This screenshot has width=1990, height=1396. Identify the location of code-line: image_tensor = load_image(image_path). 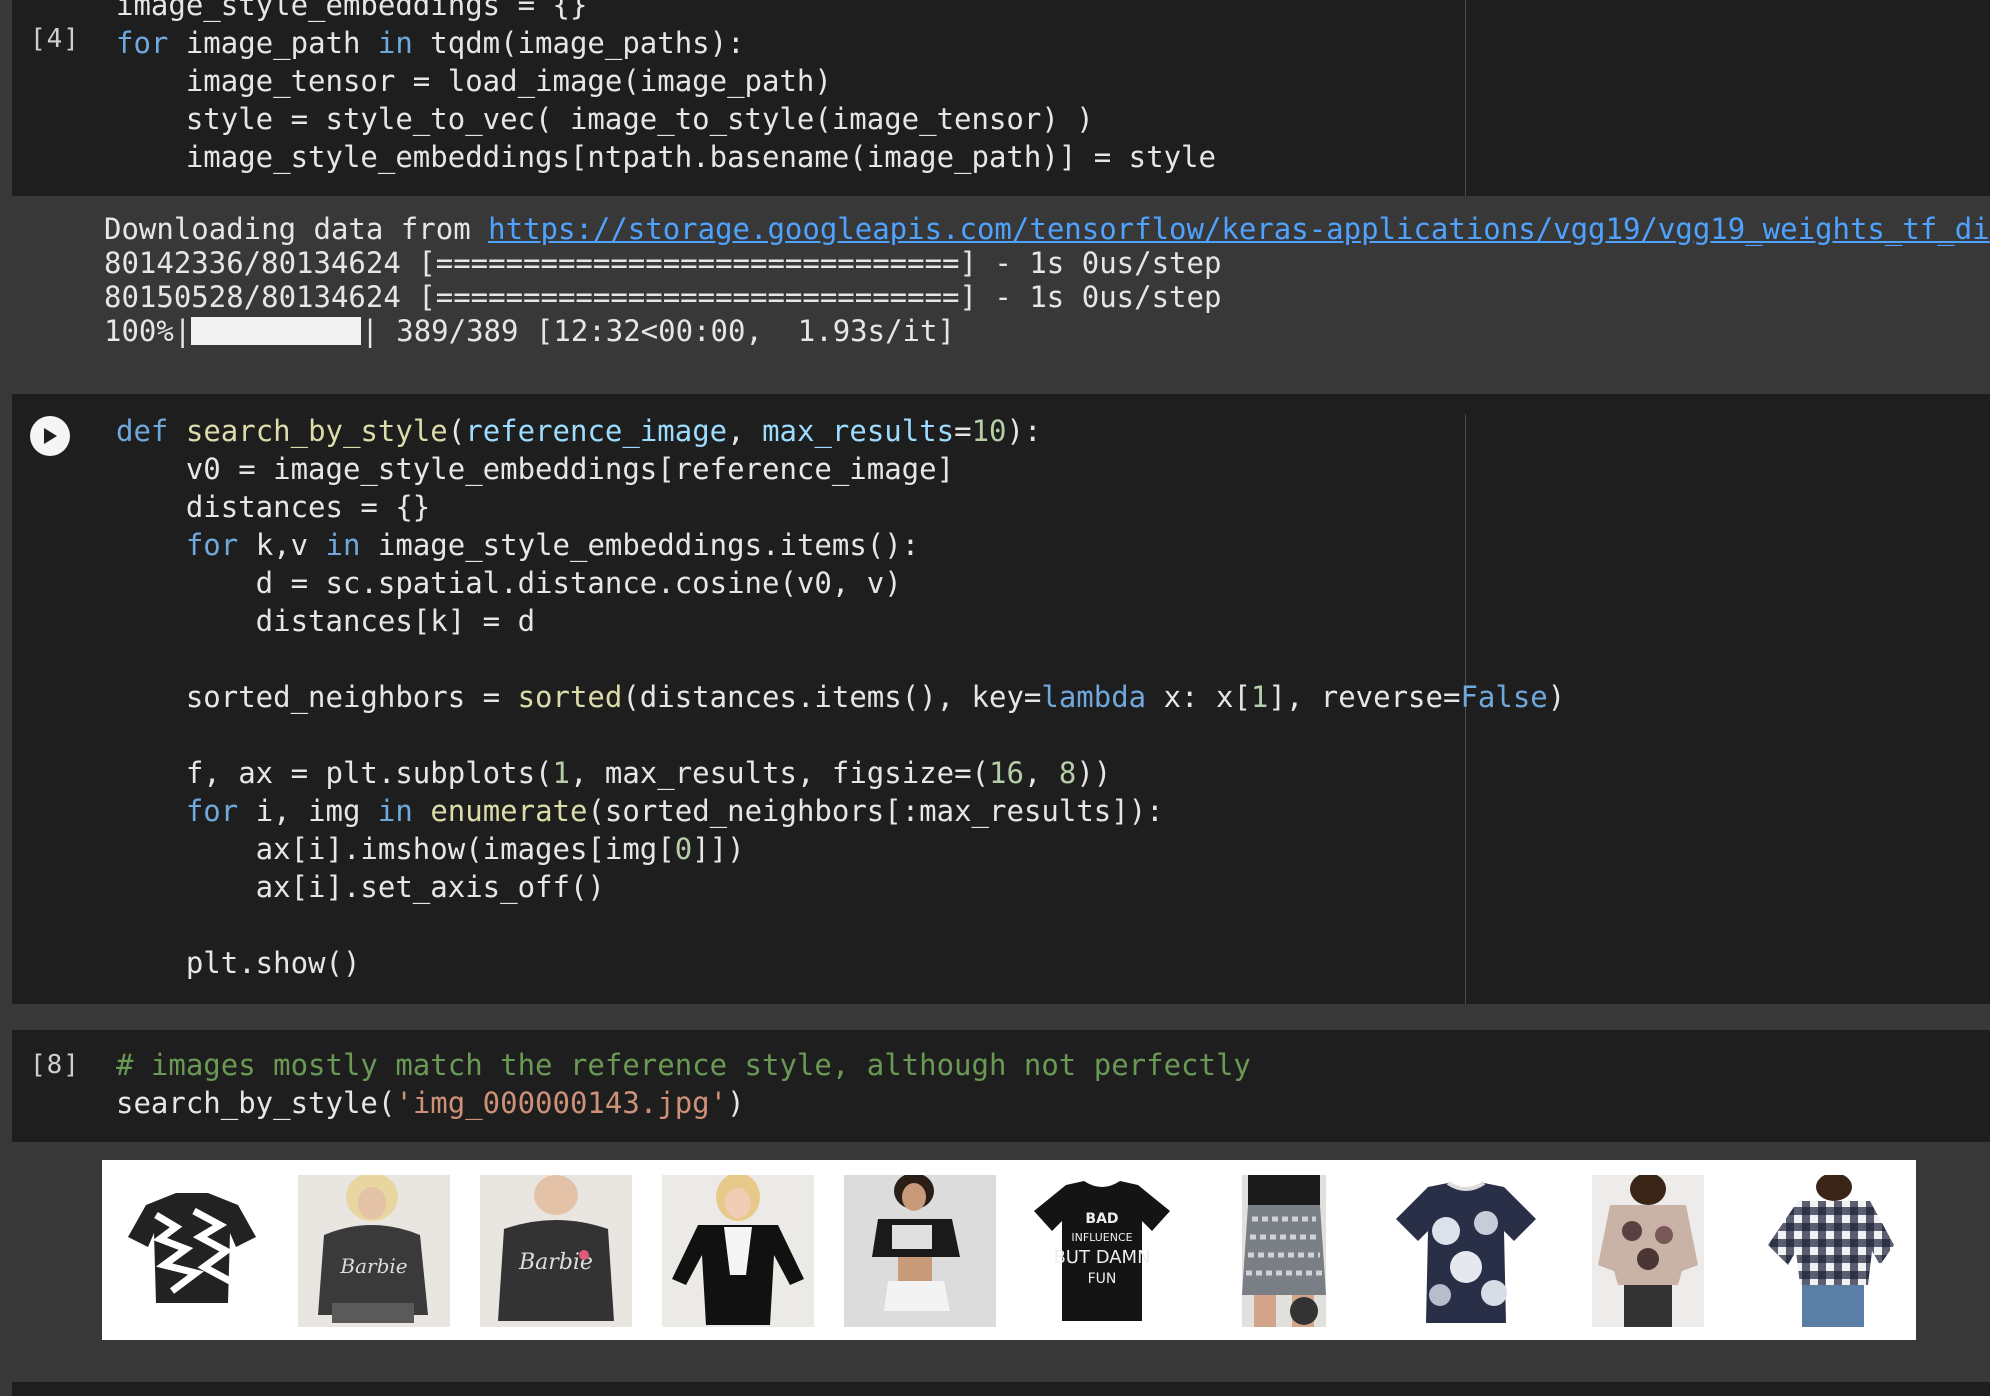
(474, 81).